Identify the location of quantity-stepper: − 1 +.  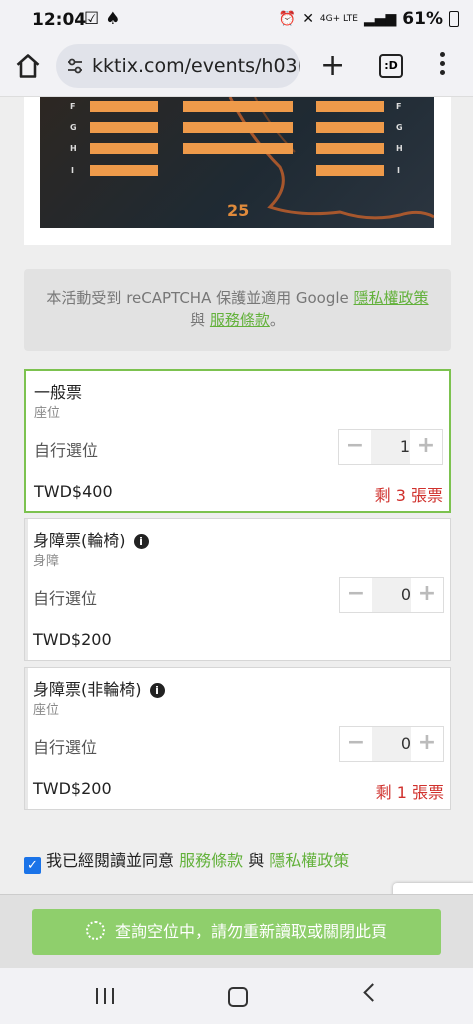
(390, 447).